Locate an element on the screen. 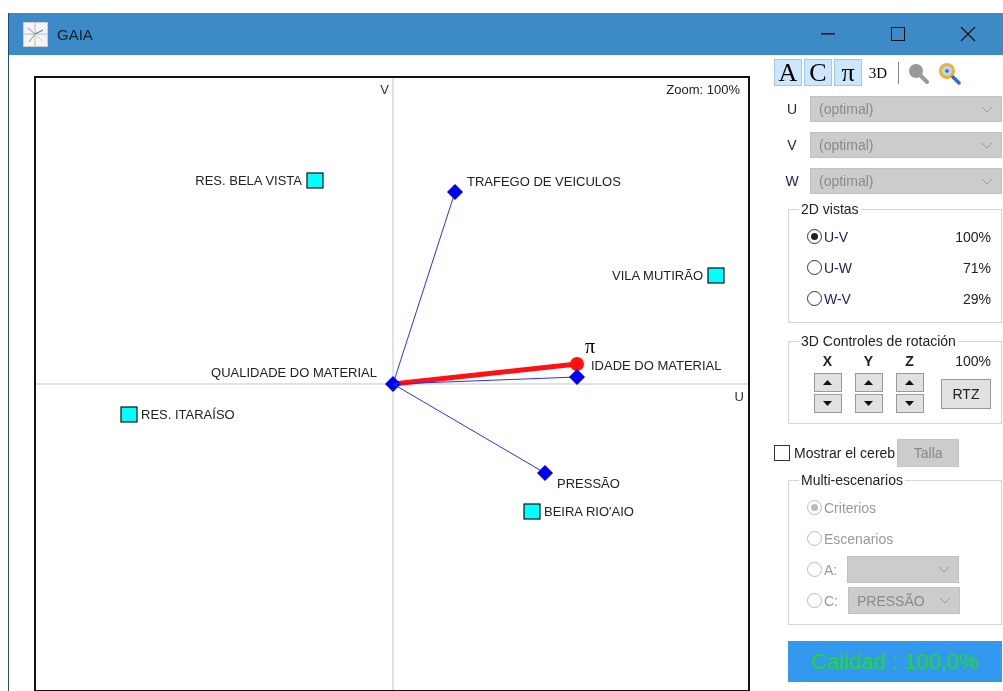 The width and height of the screenshot is (1003, 691). view-percent: 100% is located at coordinates (973, 236).